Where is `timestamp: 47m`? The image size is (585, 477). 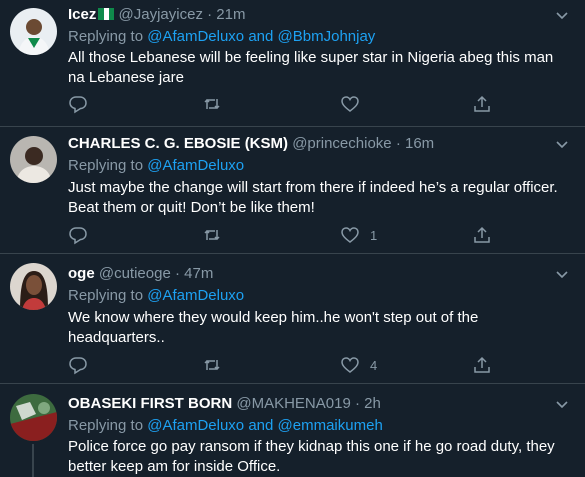
timestamp: 47m is located at coordinates (198, 273).